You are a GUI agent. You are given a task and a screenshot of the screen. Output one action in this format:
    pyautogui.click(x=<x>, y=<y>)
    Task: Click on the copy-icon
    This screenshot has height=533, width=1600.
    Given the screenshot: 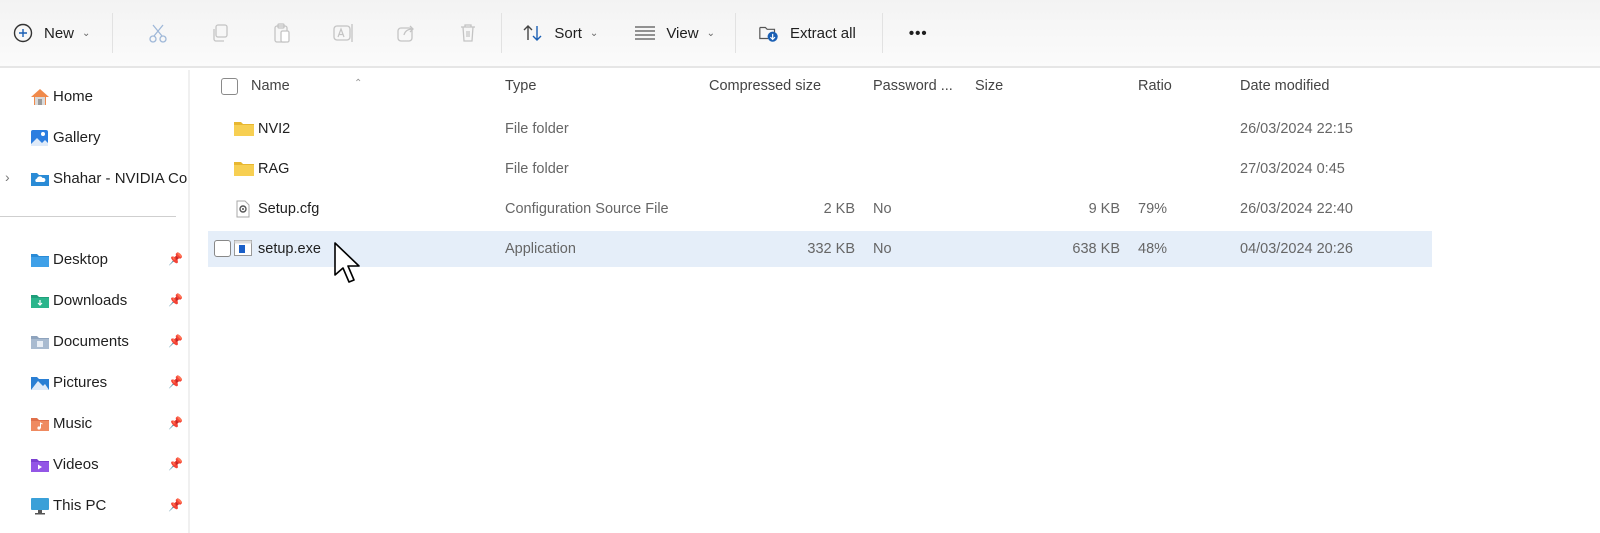 What is the action you would take?
    pyautogui.click(x=221, y=33)
    